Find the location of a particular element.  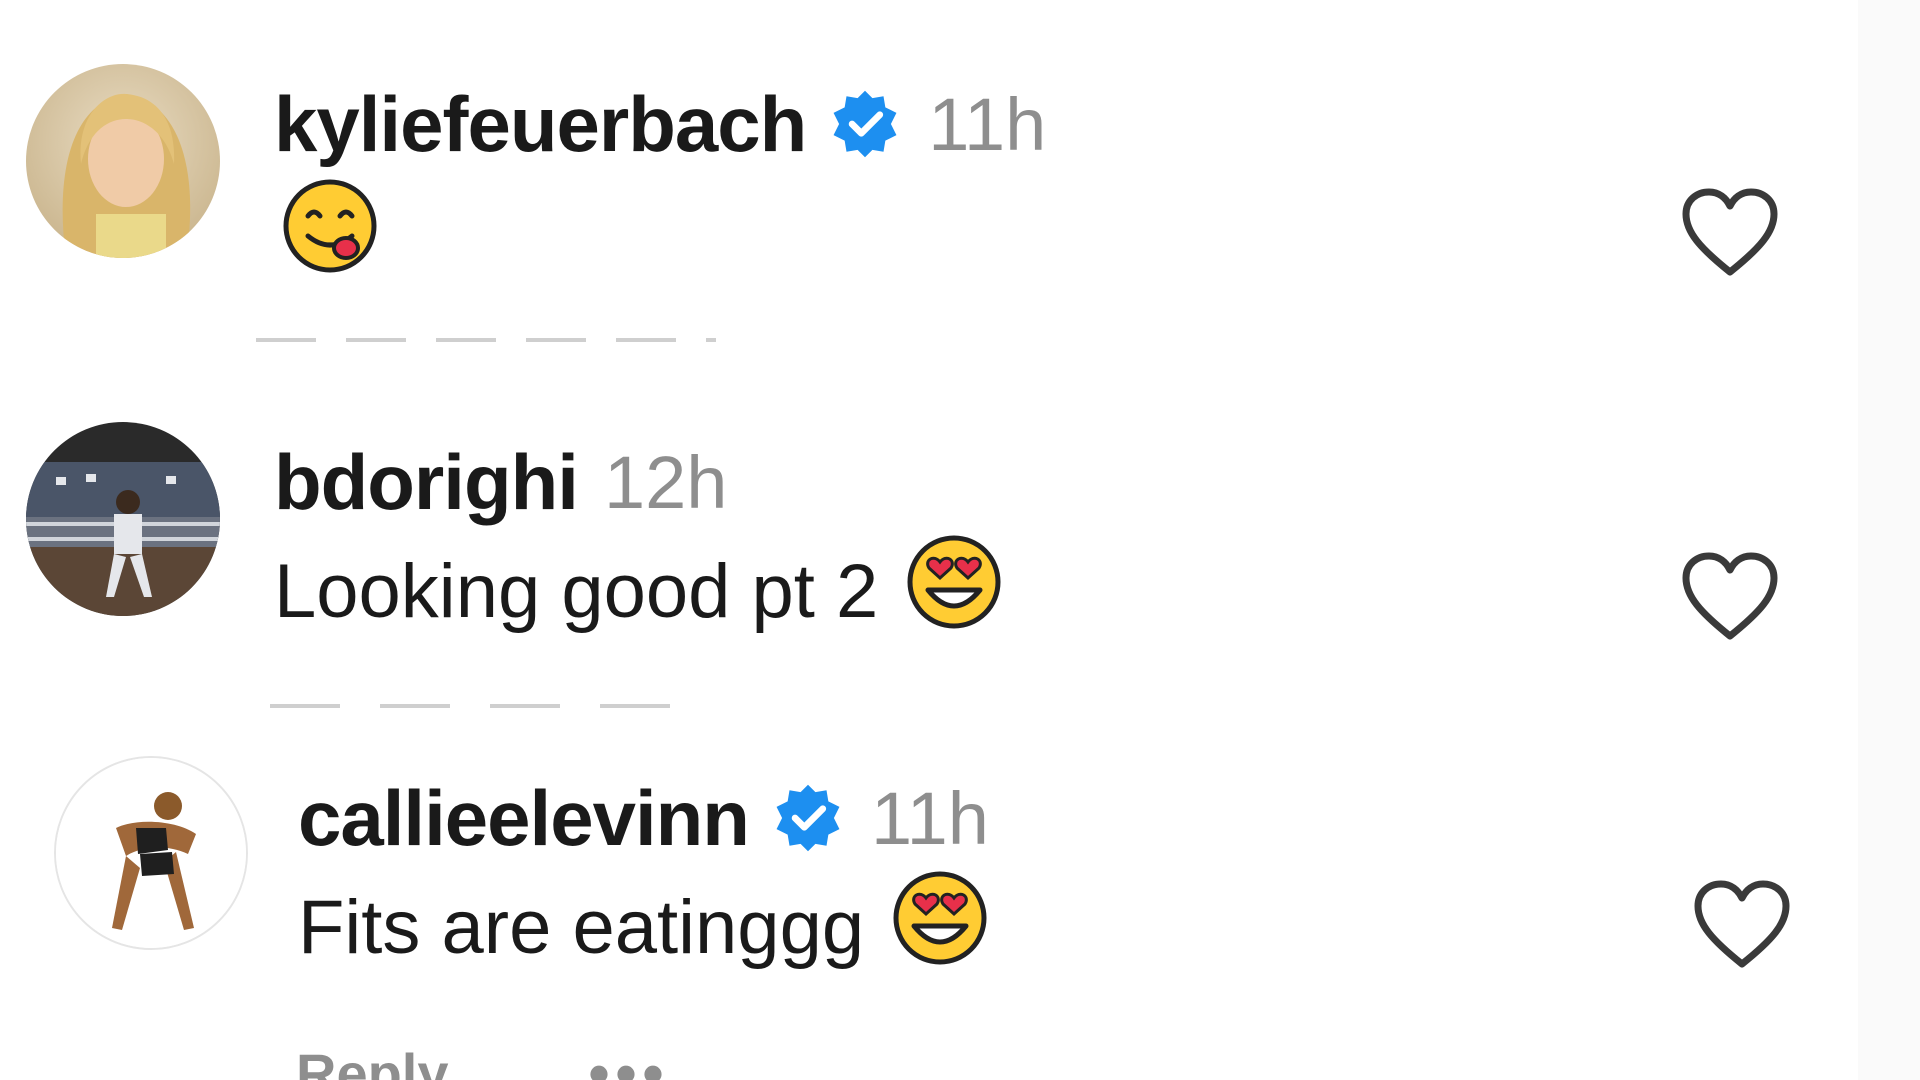

baseball-player-avatar is located at coordinates (123, 519).